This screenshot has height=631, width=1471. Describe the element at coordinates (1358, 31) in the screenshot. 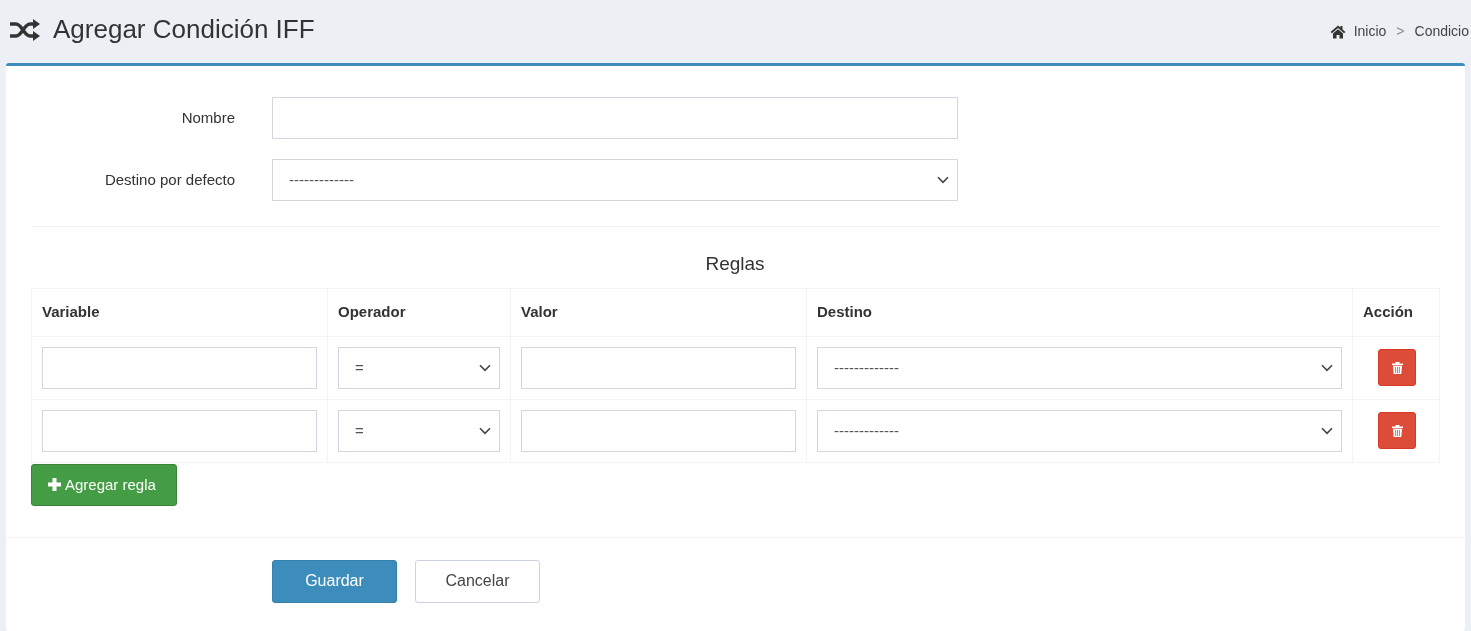

I see `breadcrumb-link: Inicio` at that location.